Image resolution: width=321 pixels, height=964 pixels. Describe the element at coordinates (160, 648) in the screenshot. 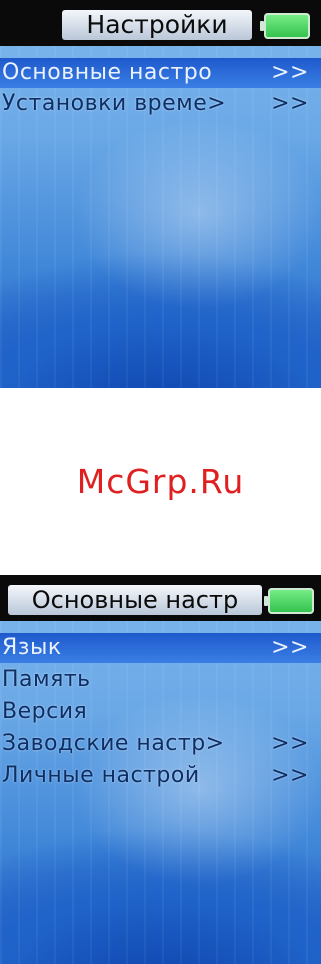

I see `menu-item-language: Язык >>` at that location.